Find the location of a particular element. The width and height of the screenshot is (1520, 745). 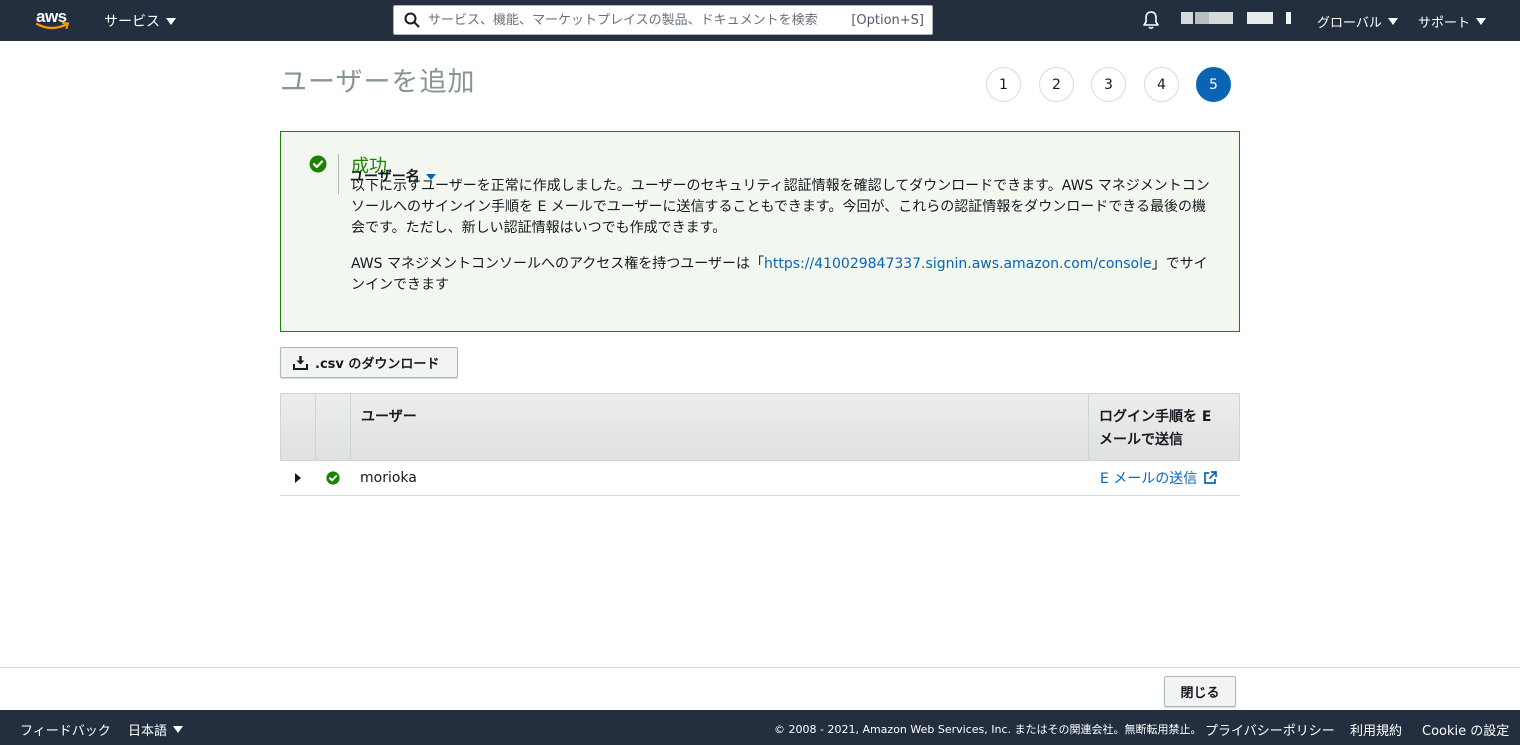

external-link-icon is located at coordinates (1211, 477).